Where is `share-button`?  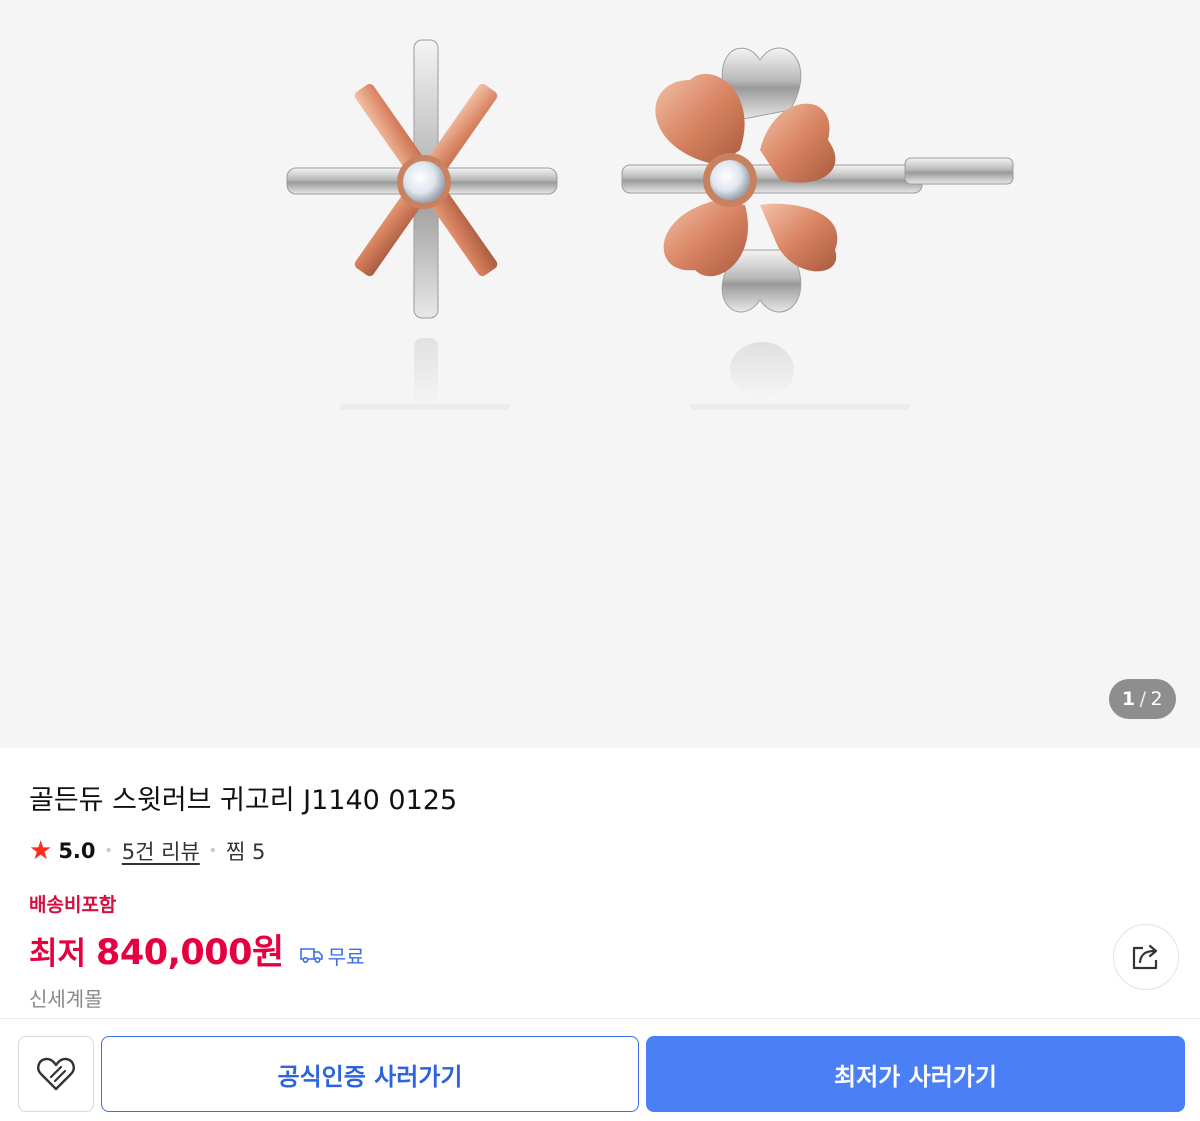
share-button is located at coordinates (1146, 957).